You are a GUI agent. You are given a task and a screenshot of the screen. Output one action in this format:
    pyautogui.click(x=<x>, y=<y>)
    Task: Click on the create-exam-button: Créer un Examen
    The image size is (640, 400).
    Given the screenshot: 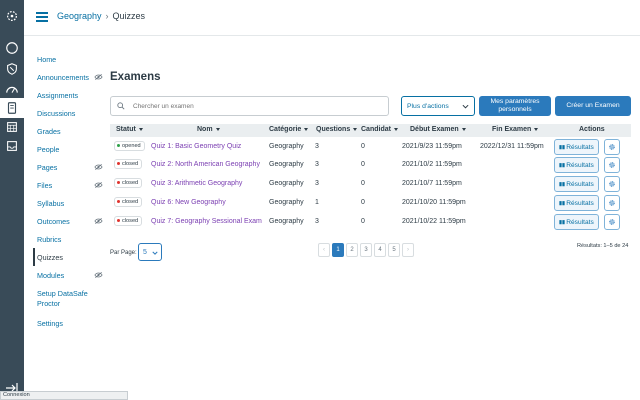 What is the action you would take?
    pyautogui.click(x=593, y=106)
    